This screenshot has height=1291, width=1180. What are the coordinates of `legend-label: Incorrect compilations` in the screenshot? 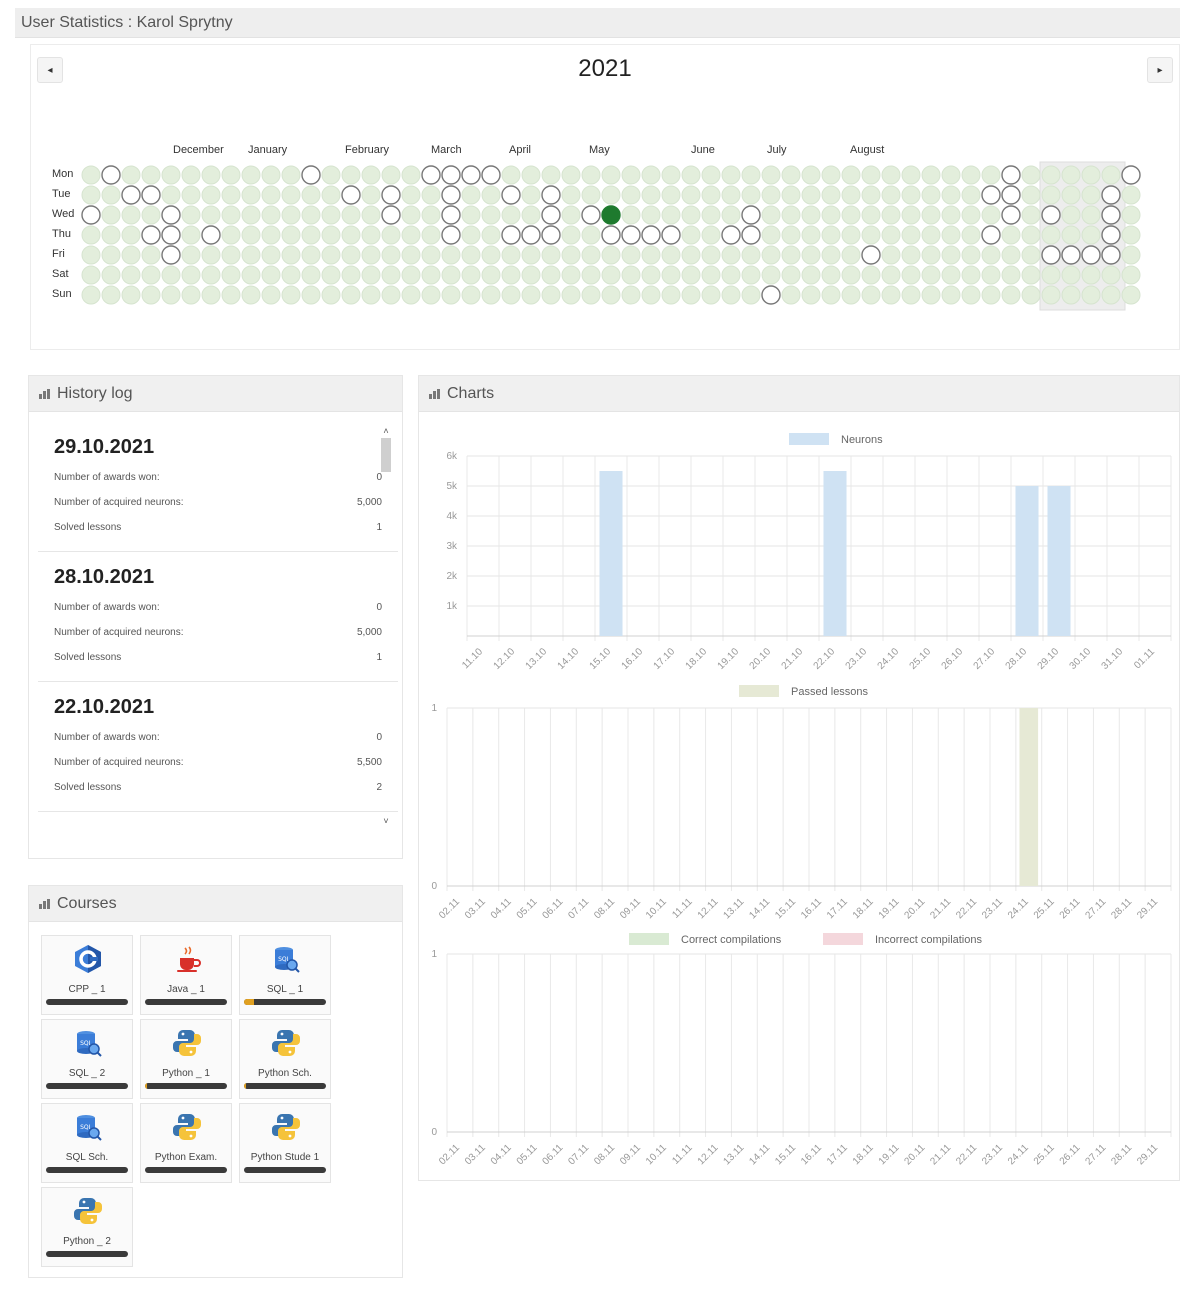 It's located at (928, 940).